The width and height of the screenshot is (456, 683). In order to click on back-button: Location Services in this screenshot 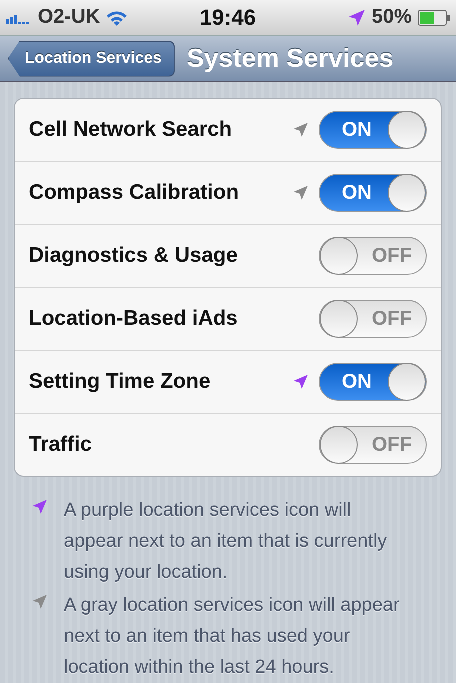, I will do `click(91, 58)`.